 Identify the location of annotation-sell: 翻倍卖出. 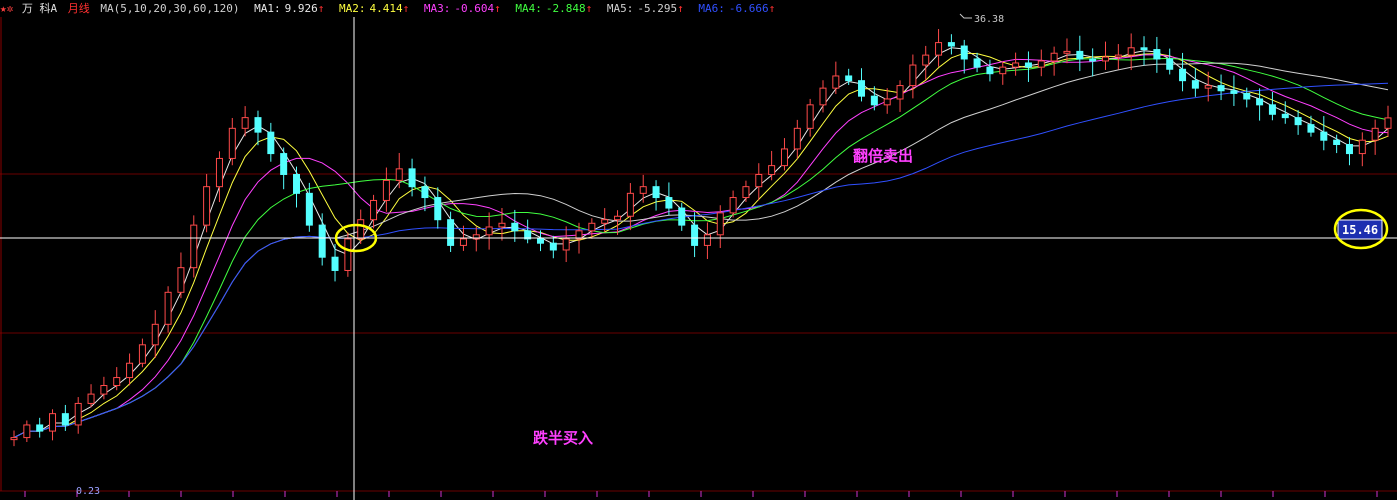
(883, 156).